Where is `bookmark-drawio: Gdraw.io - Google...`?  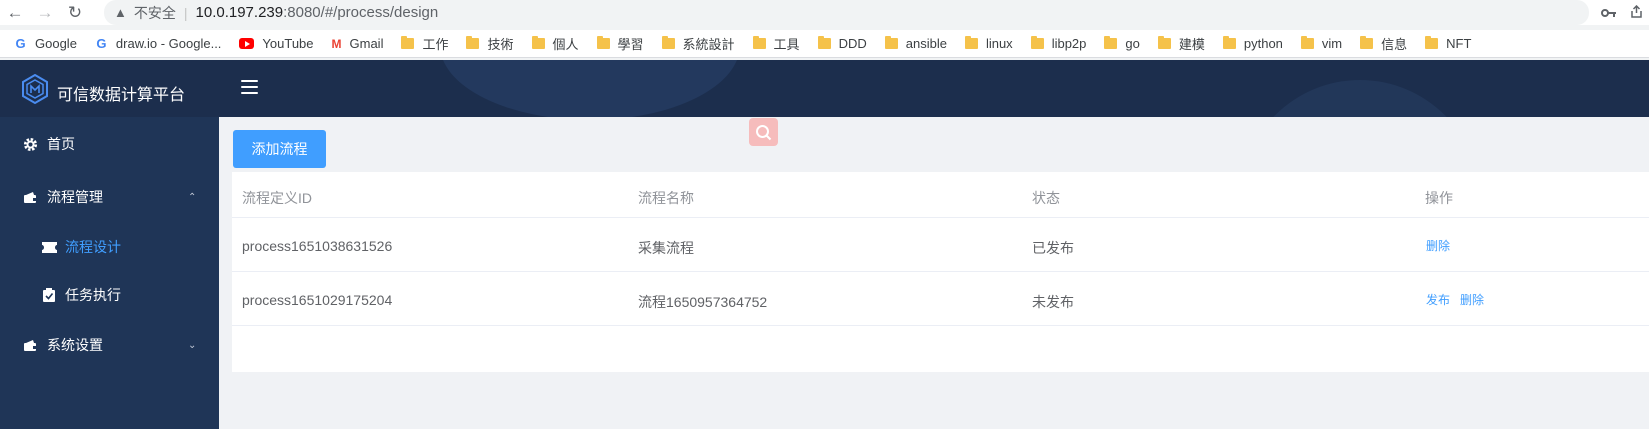
bookmark-drawio: Gdraw.io - Google... is located at coordinates (158, 43).